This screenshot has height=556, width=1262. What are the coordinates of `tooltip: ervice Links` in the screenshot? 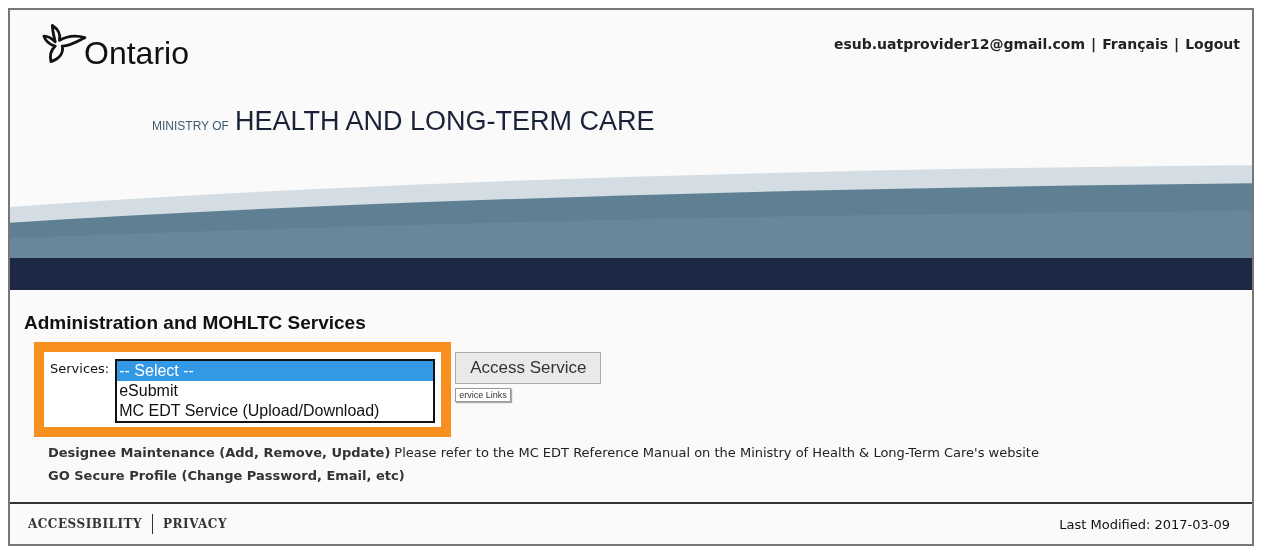 It's located at (483, 395).